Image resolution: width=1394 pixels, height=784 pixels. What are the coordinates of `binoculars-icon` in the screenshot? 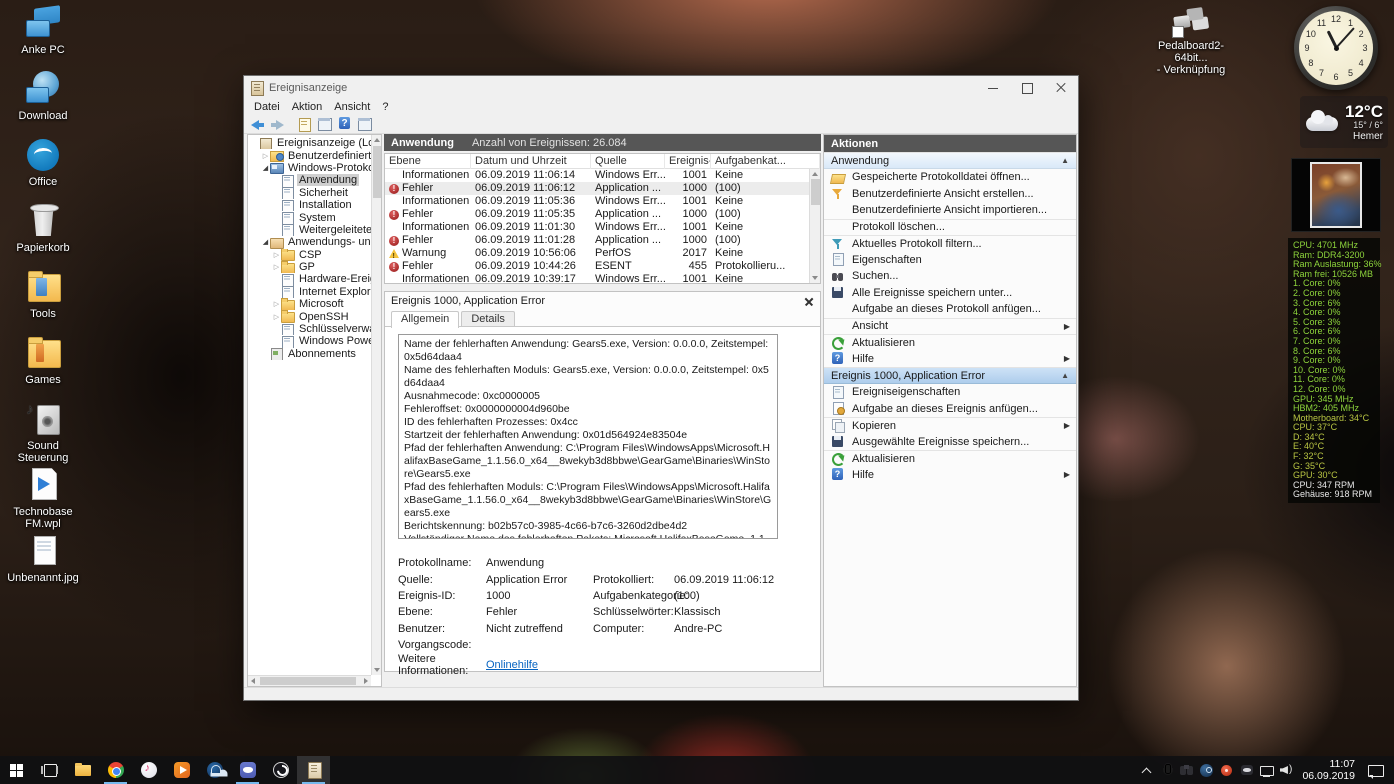 It's located at (1186, 770).